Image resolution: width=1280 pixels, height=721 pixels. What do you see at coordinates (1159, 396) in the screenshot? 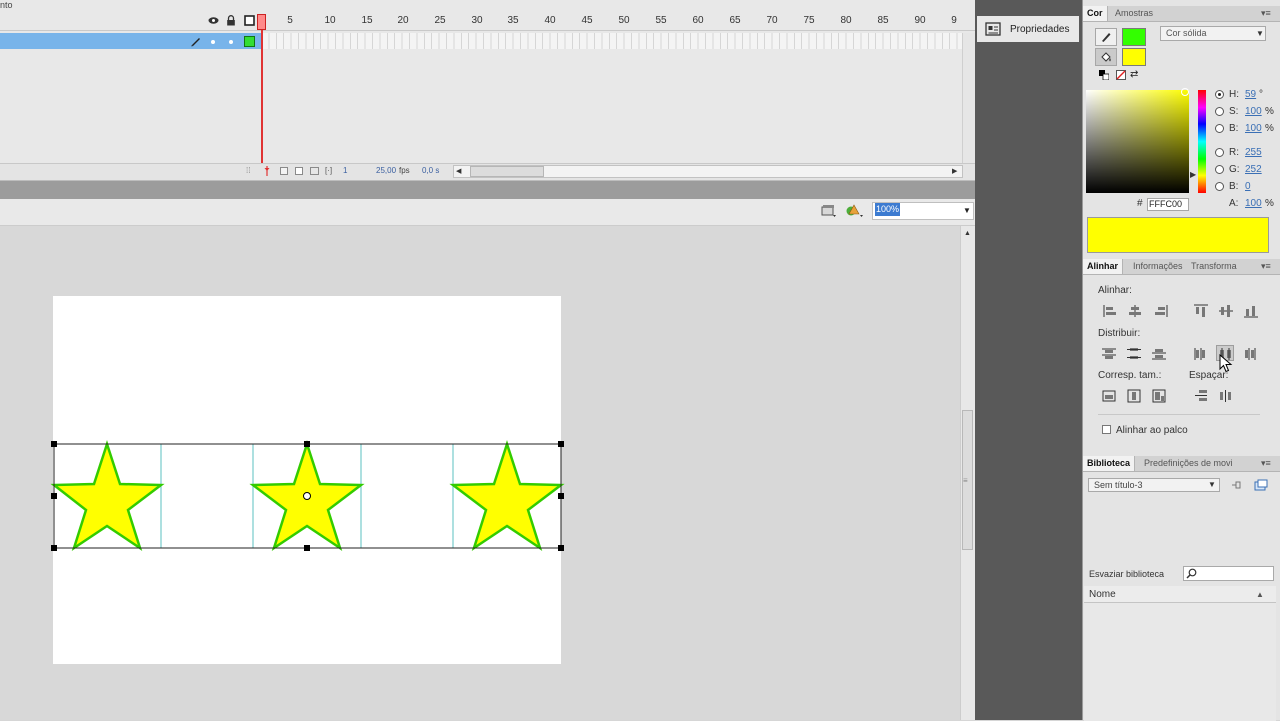
I see `match-width-height-icon` at bounding box center [1159, 396].